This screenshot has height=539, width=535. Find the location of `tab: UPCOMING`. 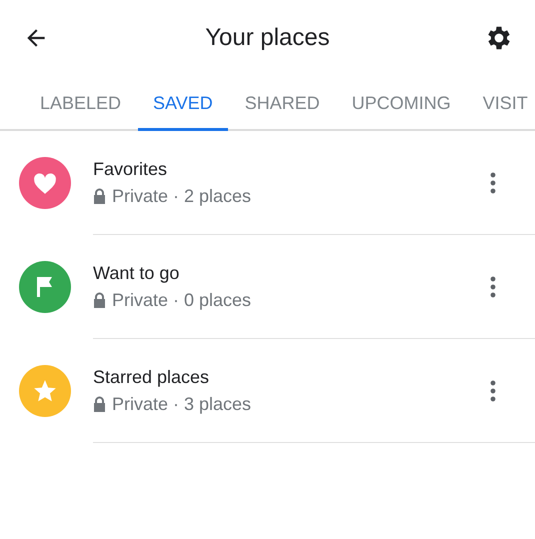

tab: UPCOMING is located at coordinates (401, 103).